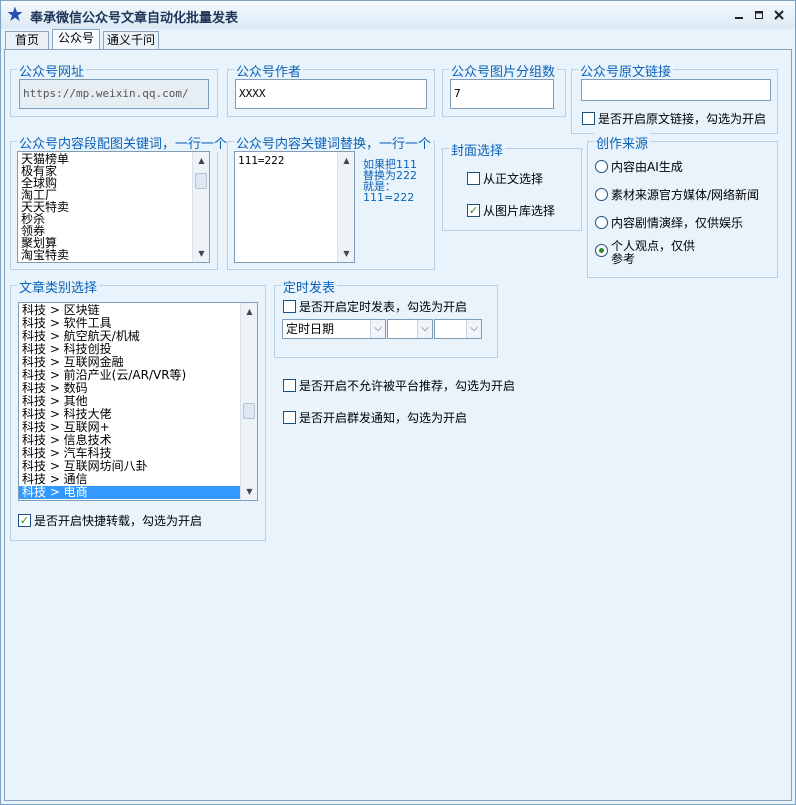 The width and height of the screenshot is (796, 805). I want to click on source-option-opinion-label-2: 参考, so click(623, 259).